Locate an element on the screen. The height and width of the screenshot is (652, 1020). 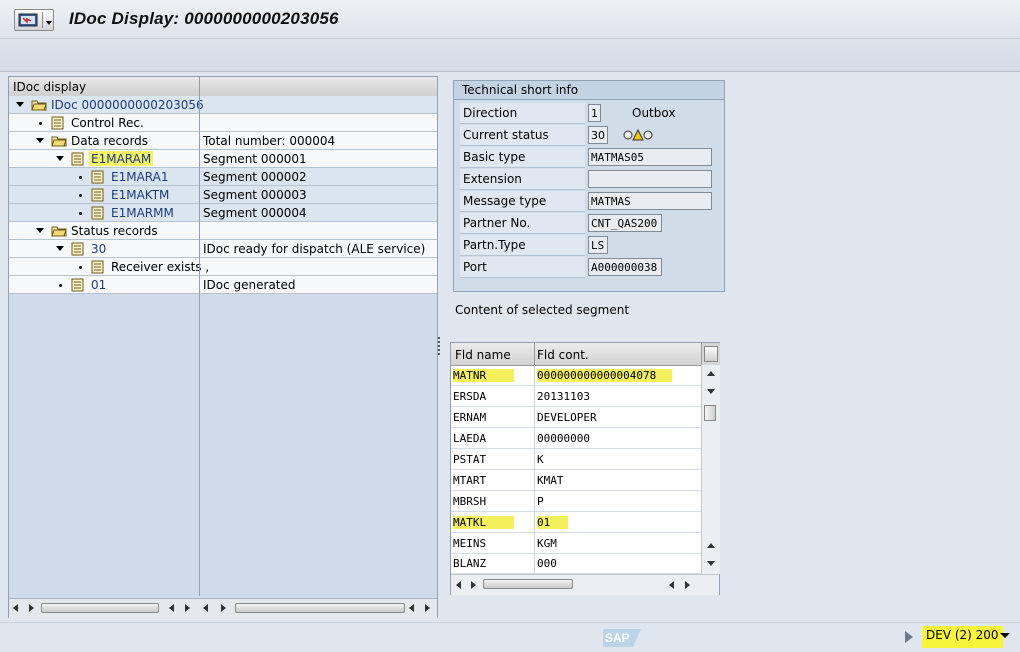
page-title: IDoc Display: 0000000000203056 is located at coordinates (204, 18).